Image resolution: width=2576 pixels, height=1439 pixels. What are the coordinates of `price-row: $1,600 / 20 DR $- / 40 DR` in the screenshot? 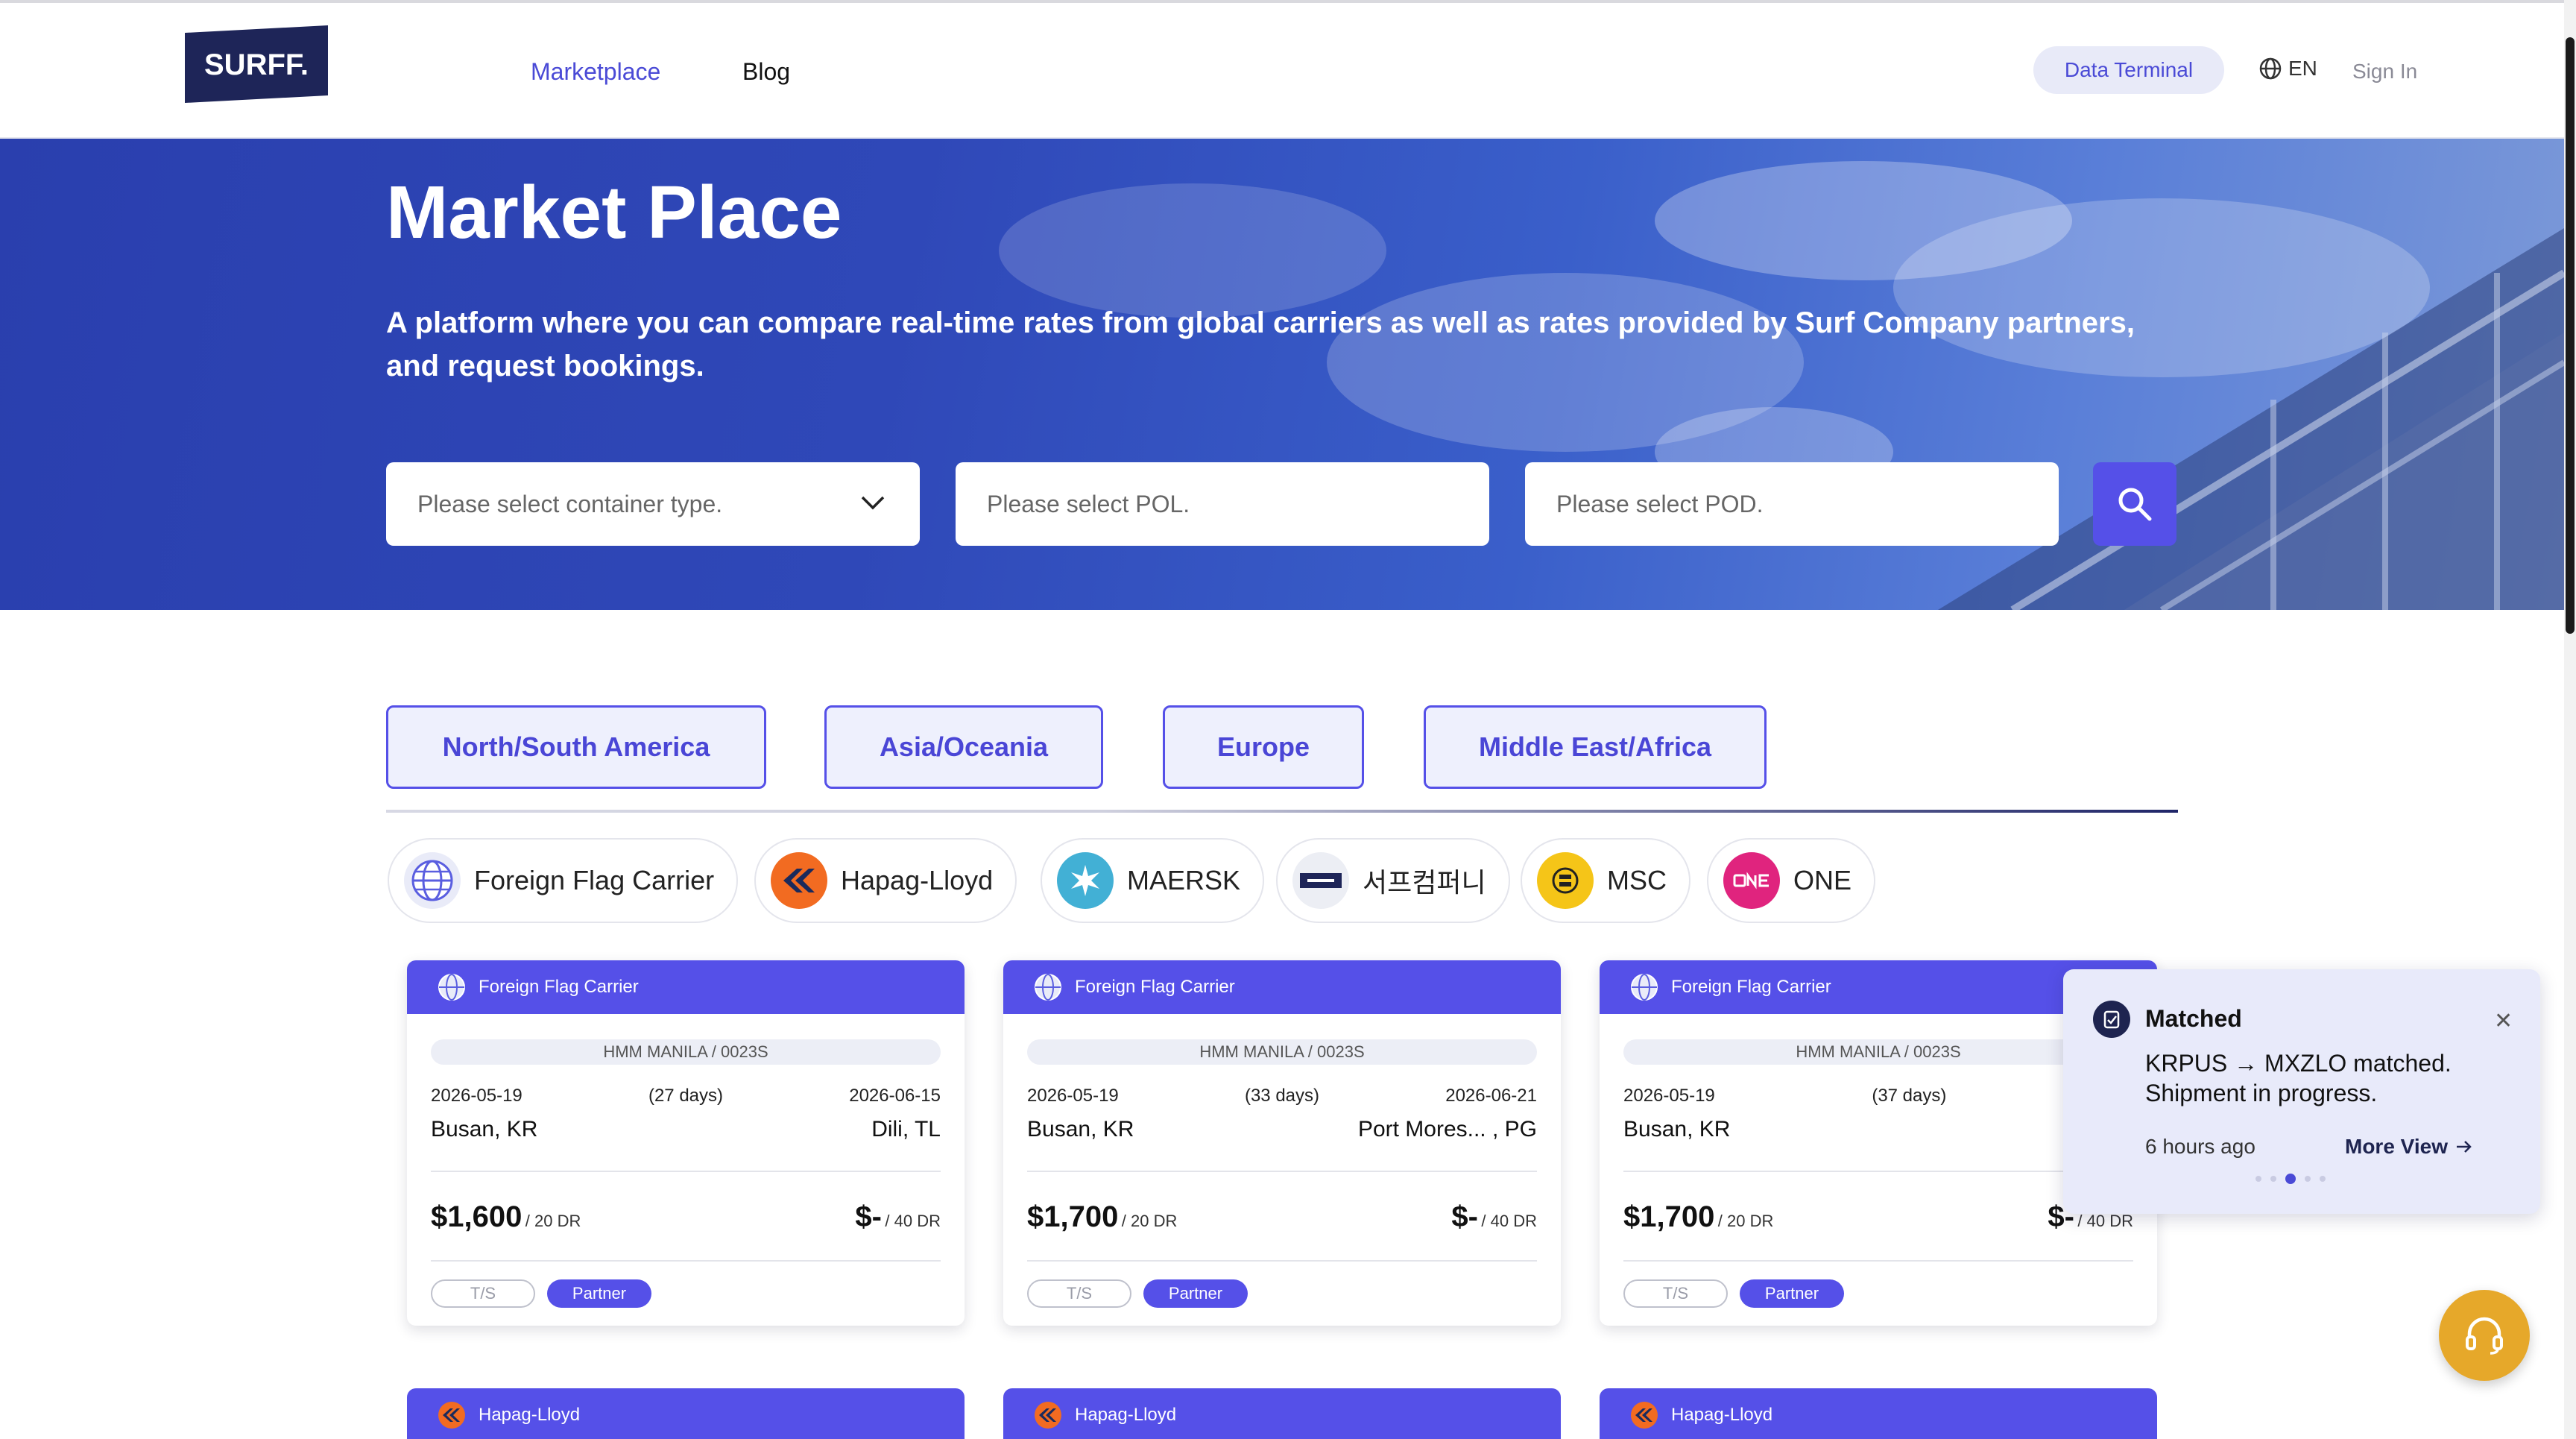 It's located at (686, 1217).